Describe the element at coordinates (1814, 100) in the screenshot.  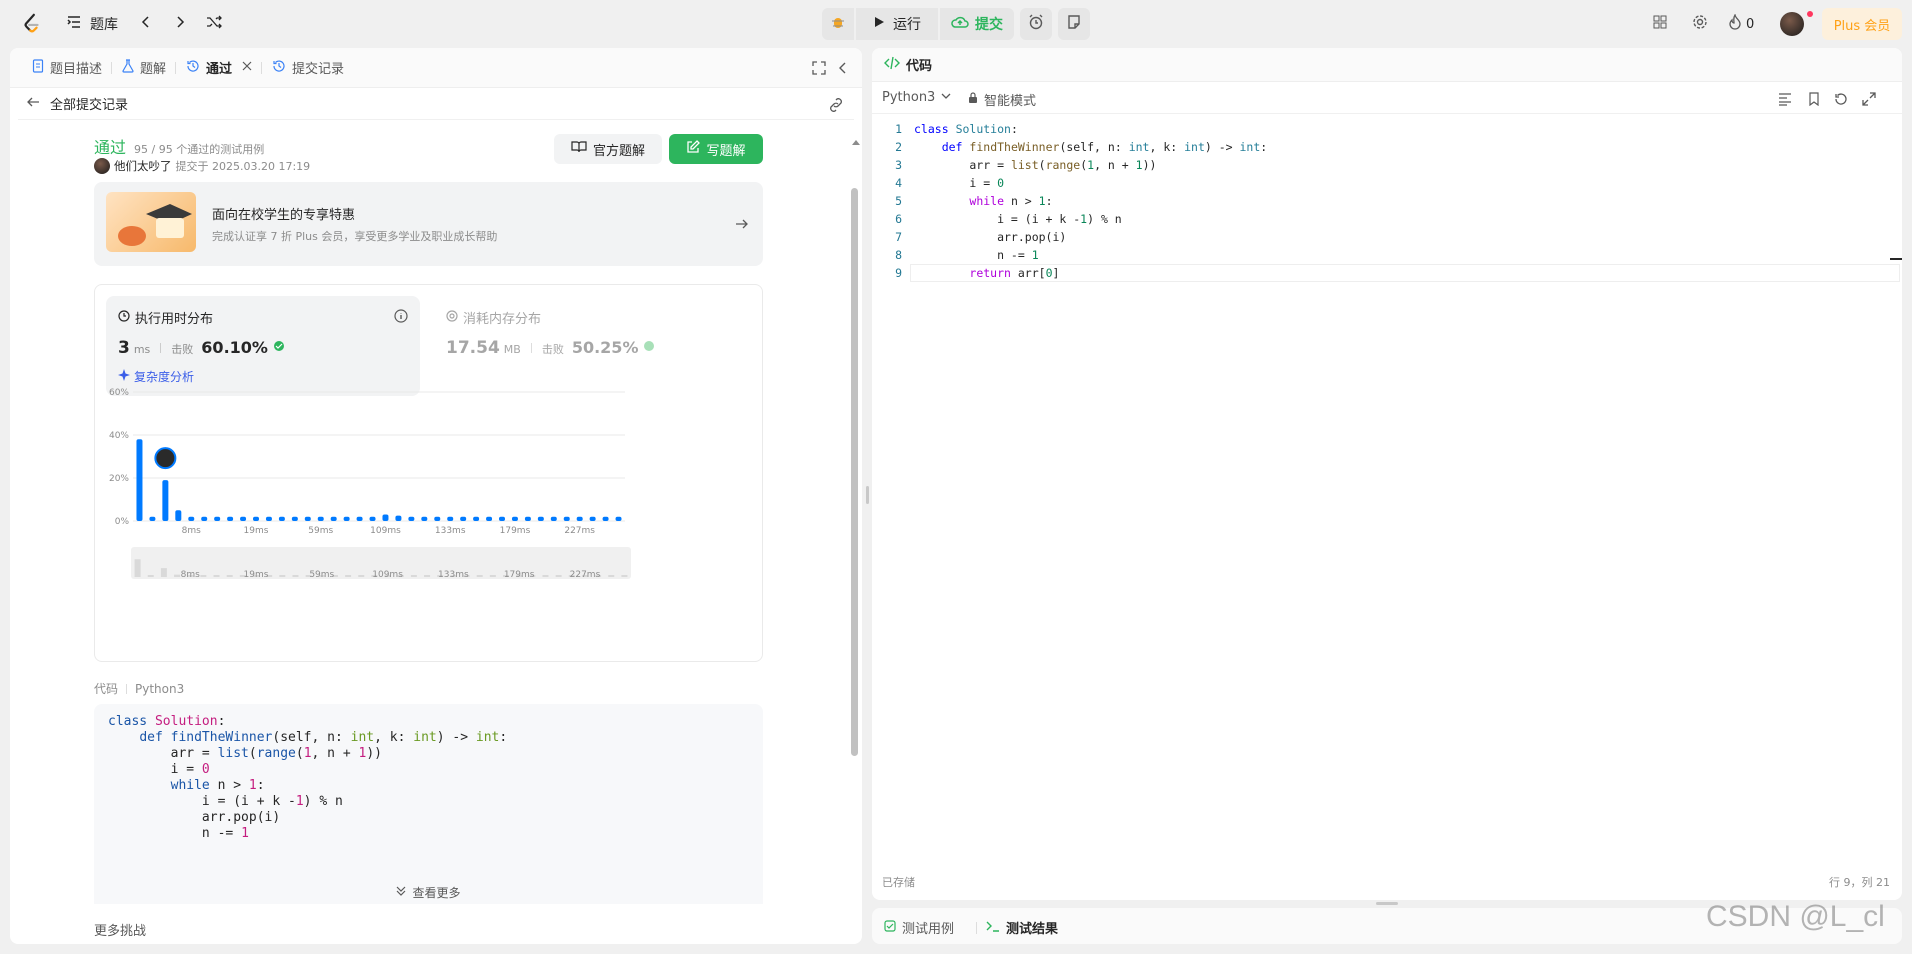
I see `bookmark-icon` at that location.